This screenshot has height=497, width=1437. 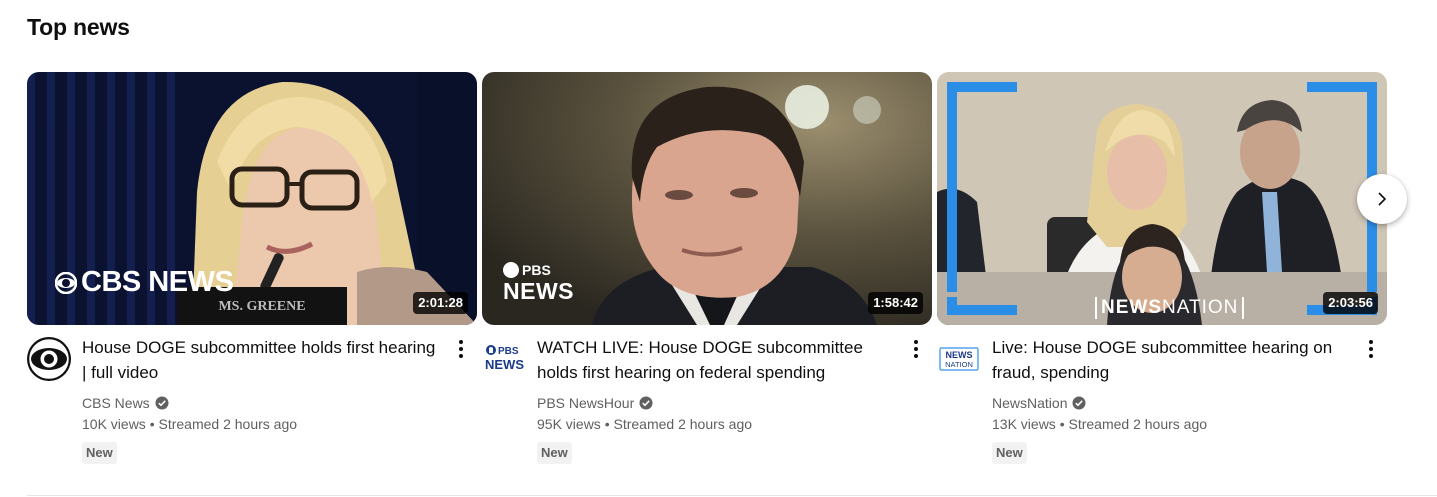 I want to click on cbs-news-watermark: CBS NEWS, so click(x=144, y=282).